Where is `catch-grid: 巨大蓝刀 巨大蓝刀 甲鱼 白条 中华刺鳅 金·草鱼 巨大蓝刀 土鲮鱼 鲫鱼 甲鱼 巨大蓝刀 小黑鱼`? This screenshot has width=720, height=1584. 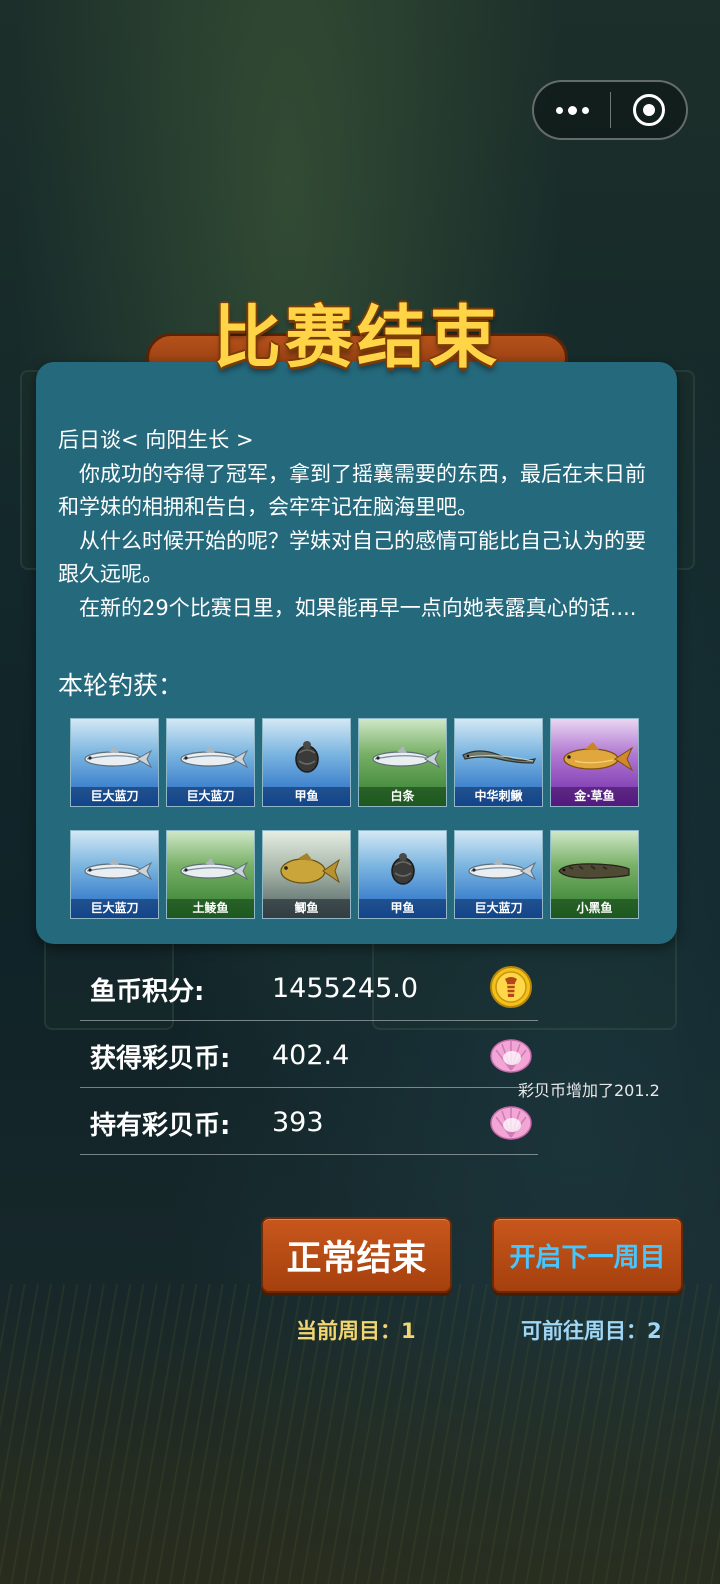 catch-grid: 巨大蓝刀 巨大蓝刀 甲鱼 白条 中华刺鳅 金·草鱼 巨大蓝刀 土鲮鱼 鲫鱼 甲鱼 巨大蓝刀 小黑鱼 is located at coordinates (356, 818).